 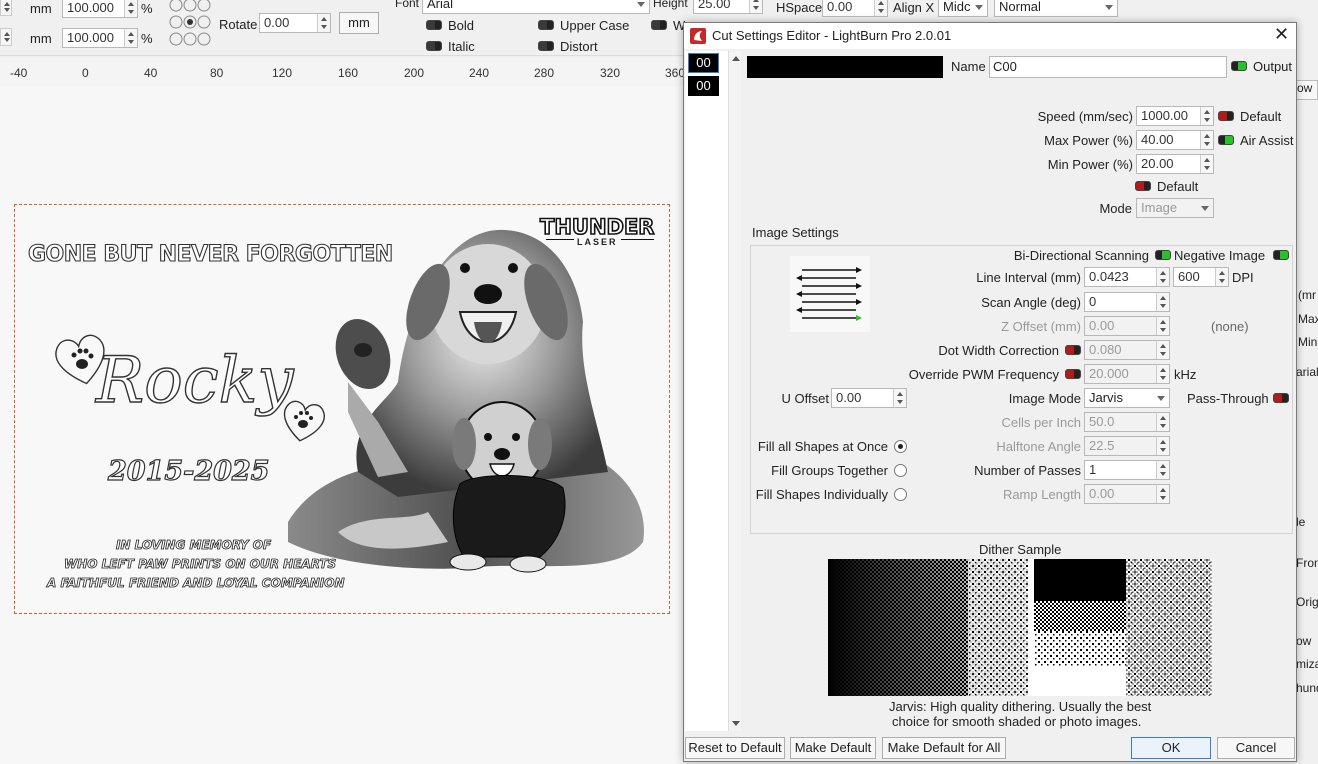 What do you see at coordinates (1308, 342) in the screenshot?
I see `panel-label: Min` at bounding box center [1308, 342].